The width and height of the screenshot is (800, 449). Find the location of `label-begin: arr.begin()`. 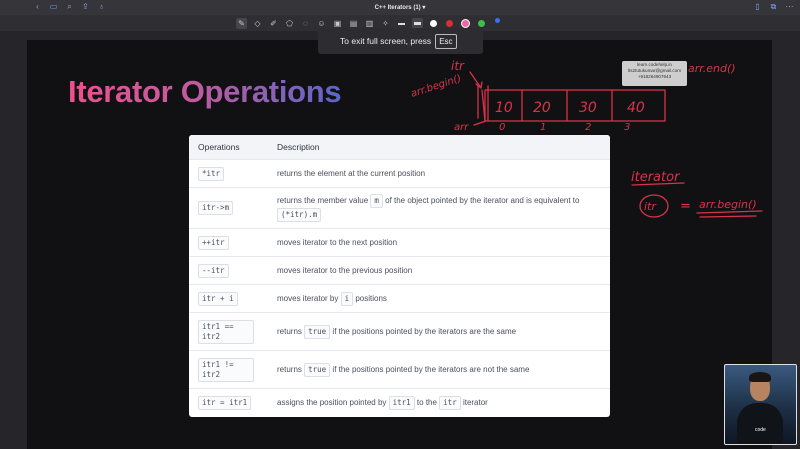

label-begin: arr.begin() is located at coordinates (436, 86).